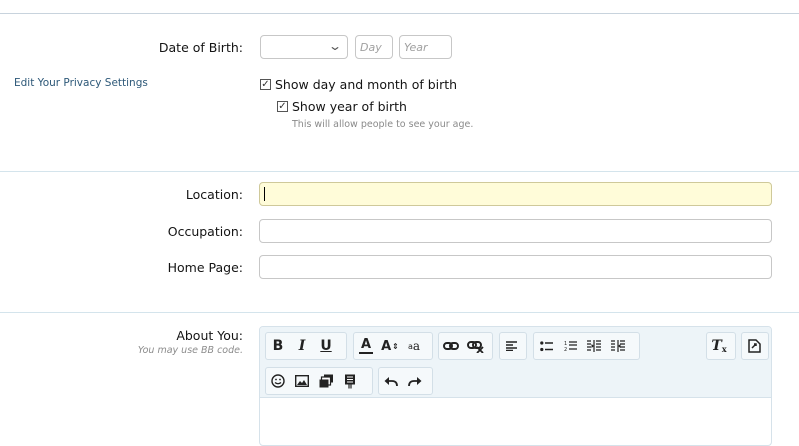 This screenshot has height=446, width=799. What do you see at coordinates (618, 346) in the screenshot?
I see `indent-icon` at bounding box center [618, 346].